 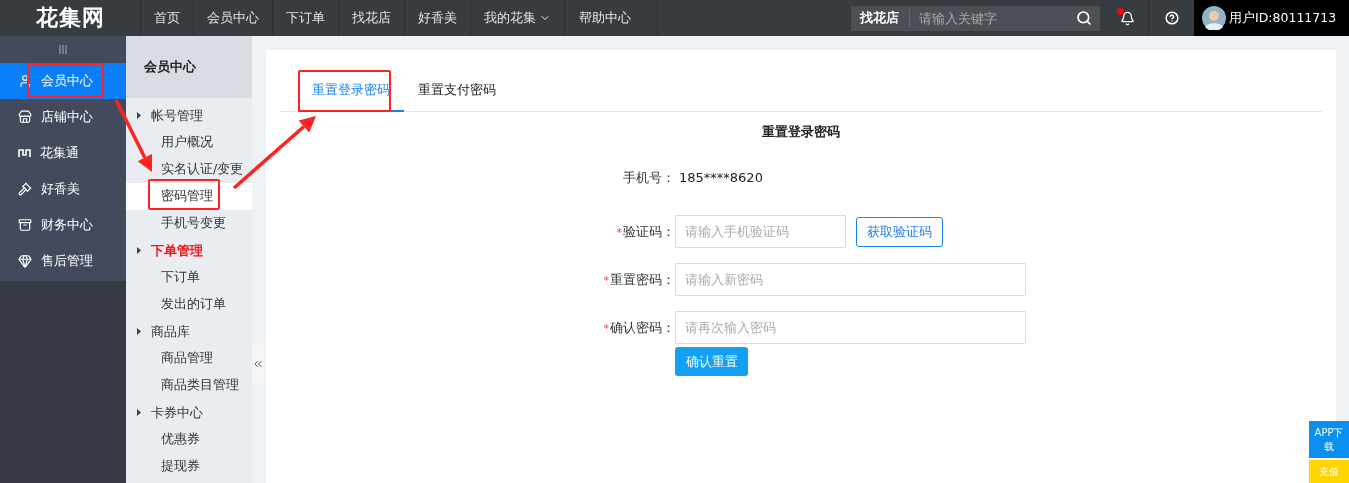 What do you see at coordinates (25, 189) in the screenshot?
I see `gavel-icon` at bounding box center [25, 189].